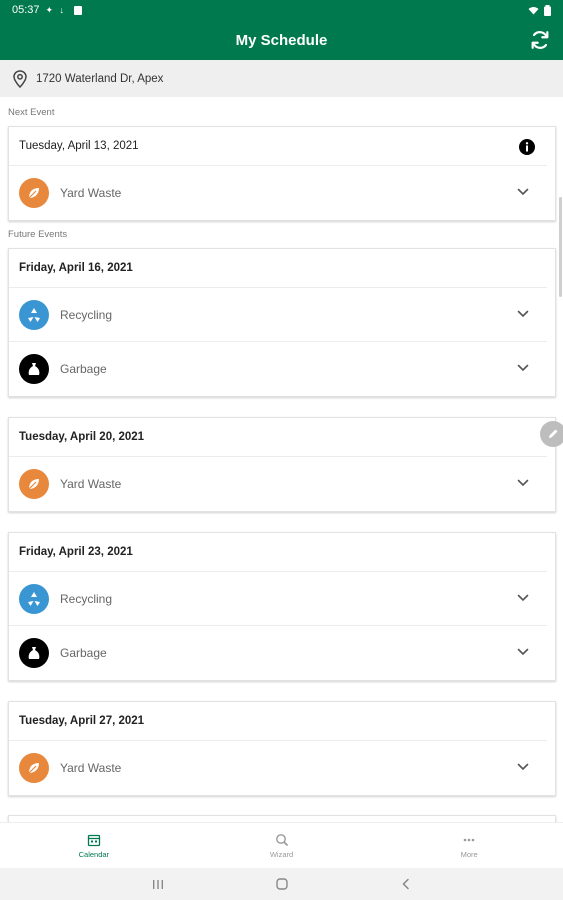 Image resolution: width=563 pixels, height=900 pixels. Describe the element at coordinates (278, 437) in the screenshot. I see `event-date: Tuesday, April 20, 2021` at that location.